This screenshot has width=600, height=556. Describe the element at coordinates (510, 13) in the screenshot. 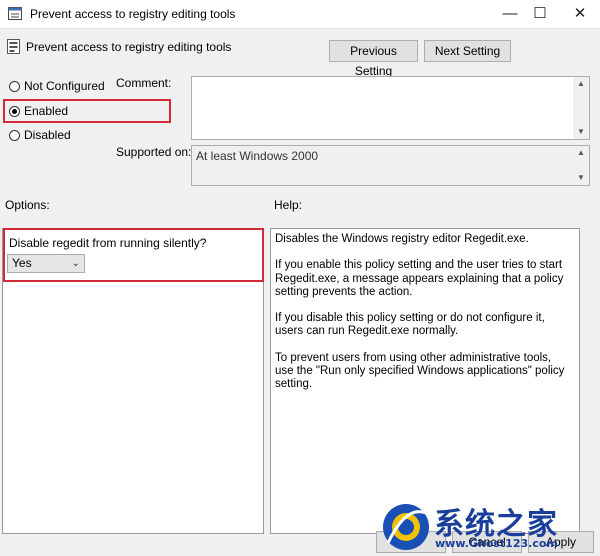

I see `minimize-icon: —` at that location.